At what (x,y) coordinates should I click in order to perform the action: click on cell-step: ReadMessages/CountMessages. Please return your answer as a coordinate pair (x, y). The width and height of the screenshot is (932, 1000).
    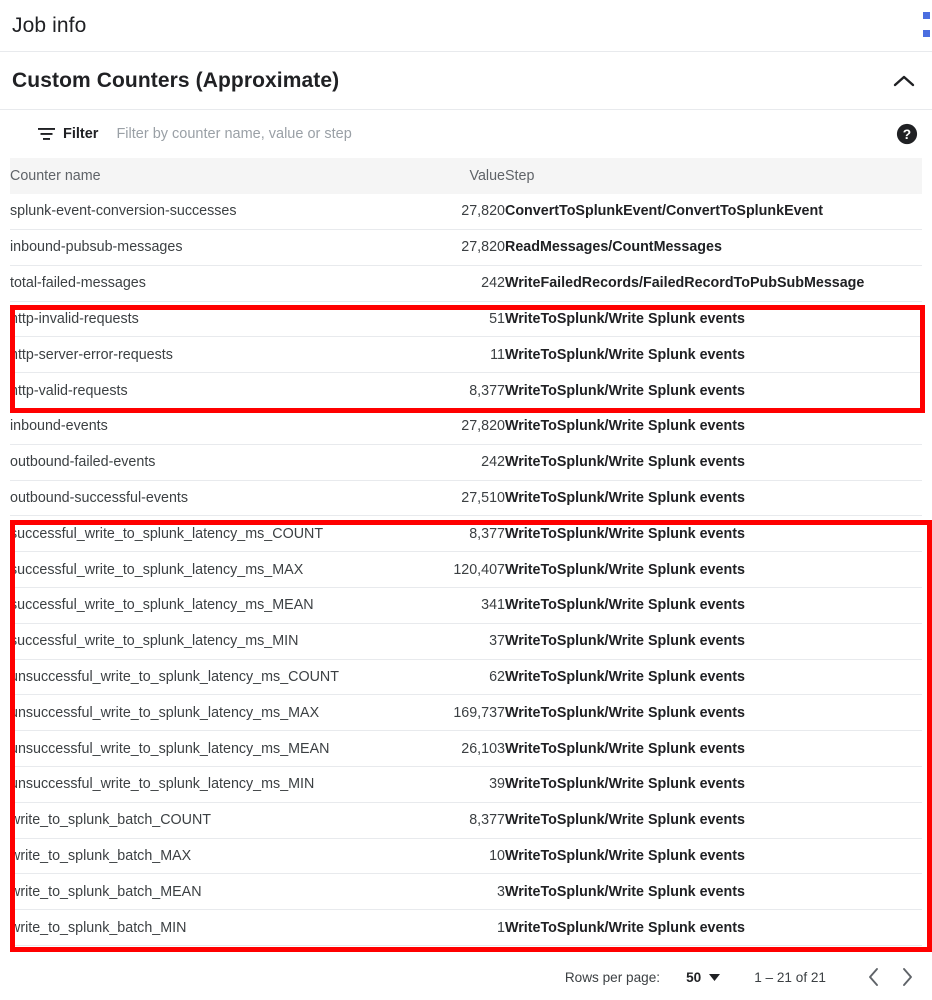
    Looking at the image, I should click on (613, 247).